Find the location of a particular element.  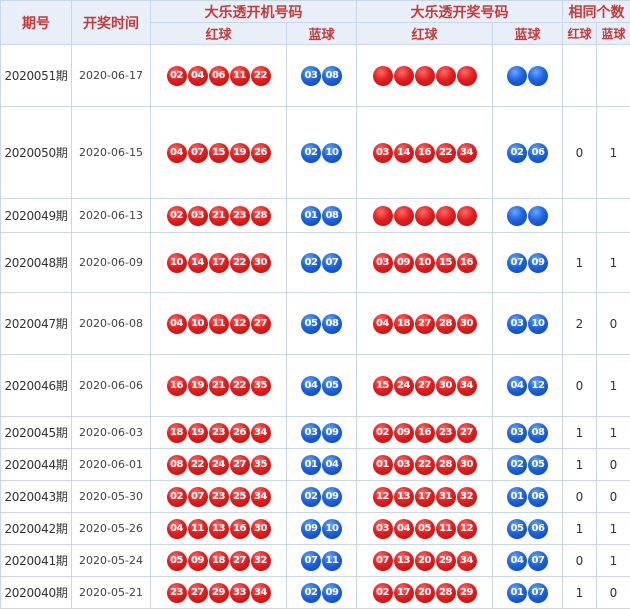

table-row: 2020049期 2020-06-13 02 03 21 23 28 01 08 is located at coordinates (315, 215).